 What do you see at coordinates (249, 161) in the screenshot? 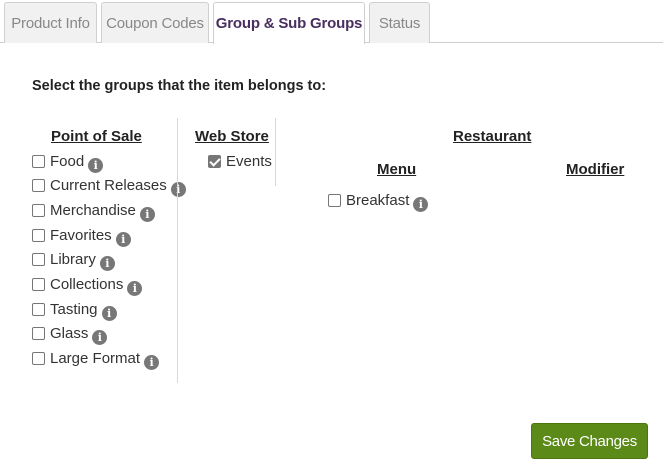
I see `option-label: Events` at bounding box center [249, 161].